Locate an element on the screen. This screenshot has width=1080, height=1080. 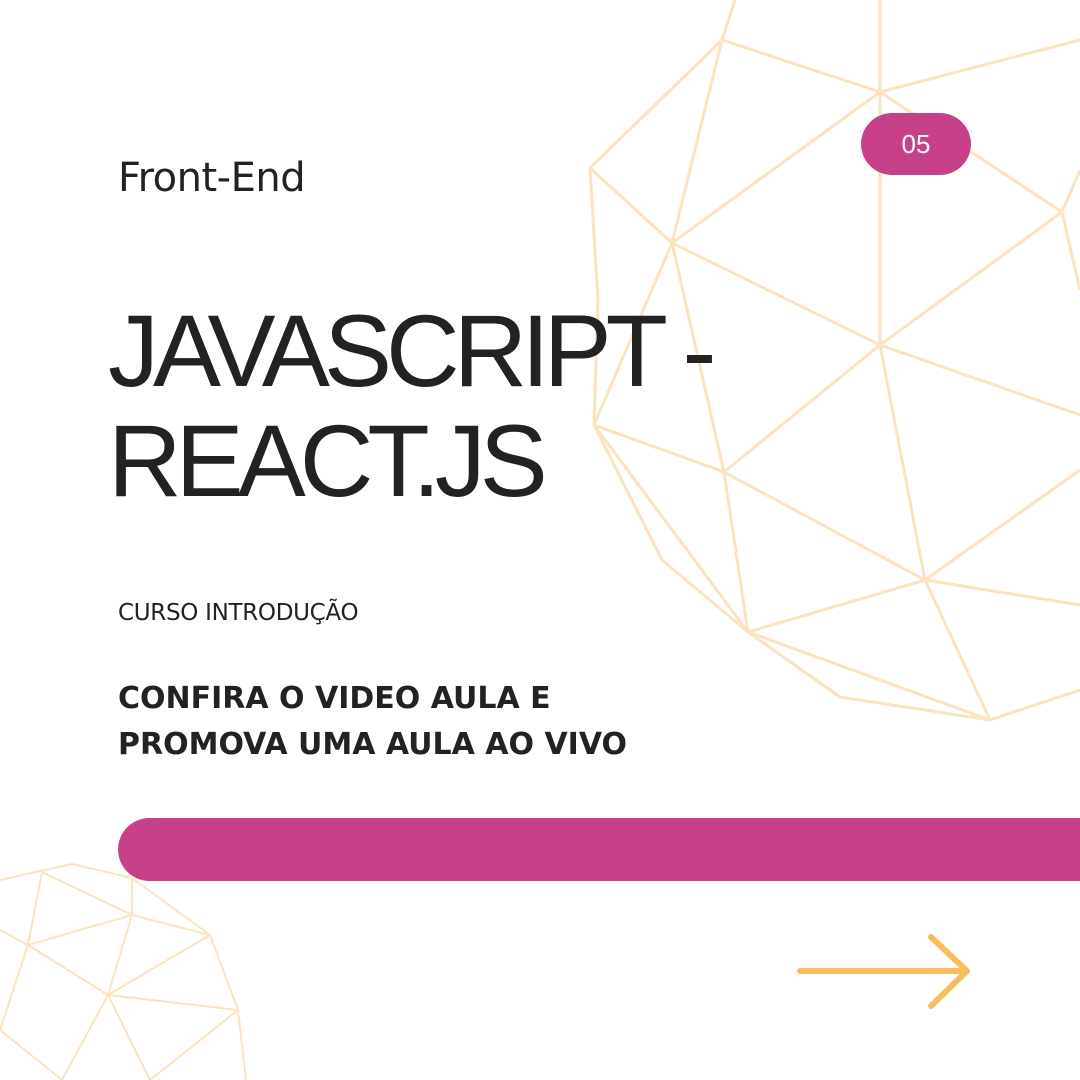
title-line-1: JAVASCRIPT - is located at coordinates (412, 351).